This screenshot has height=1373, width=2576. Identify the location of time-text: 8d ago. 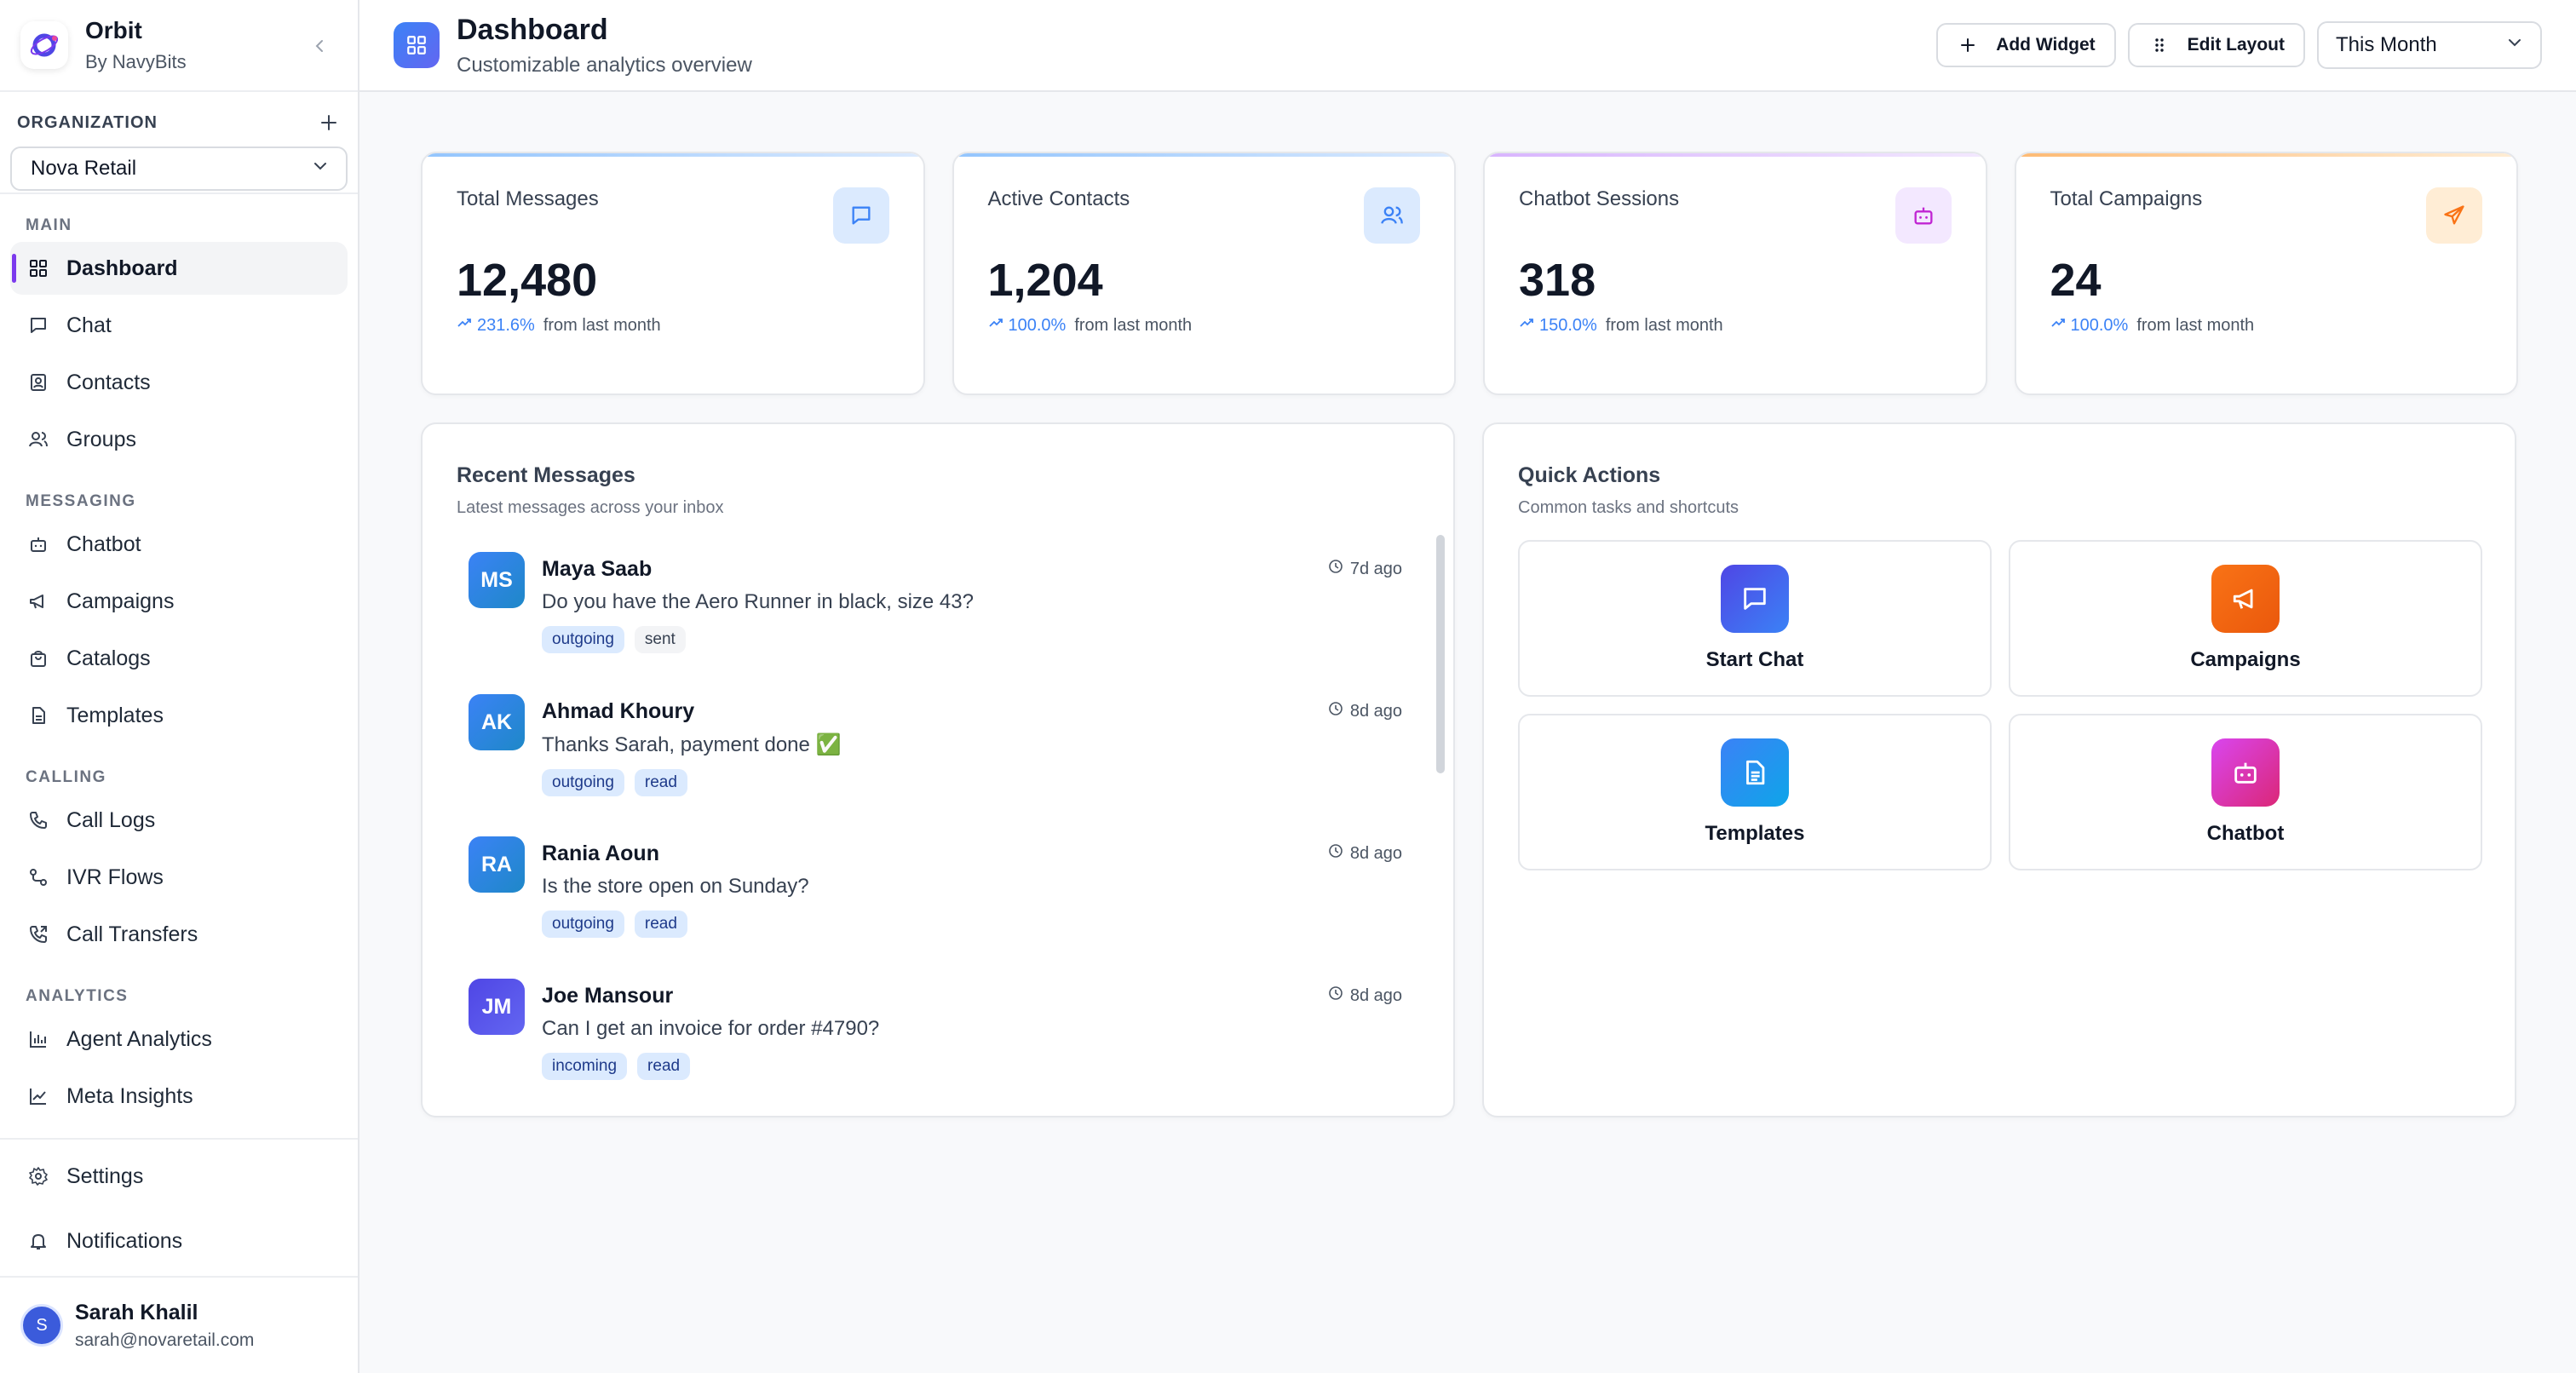
(1376, 995).